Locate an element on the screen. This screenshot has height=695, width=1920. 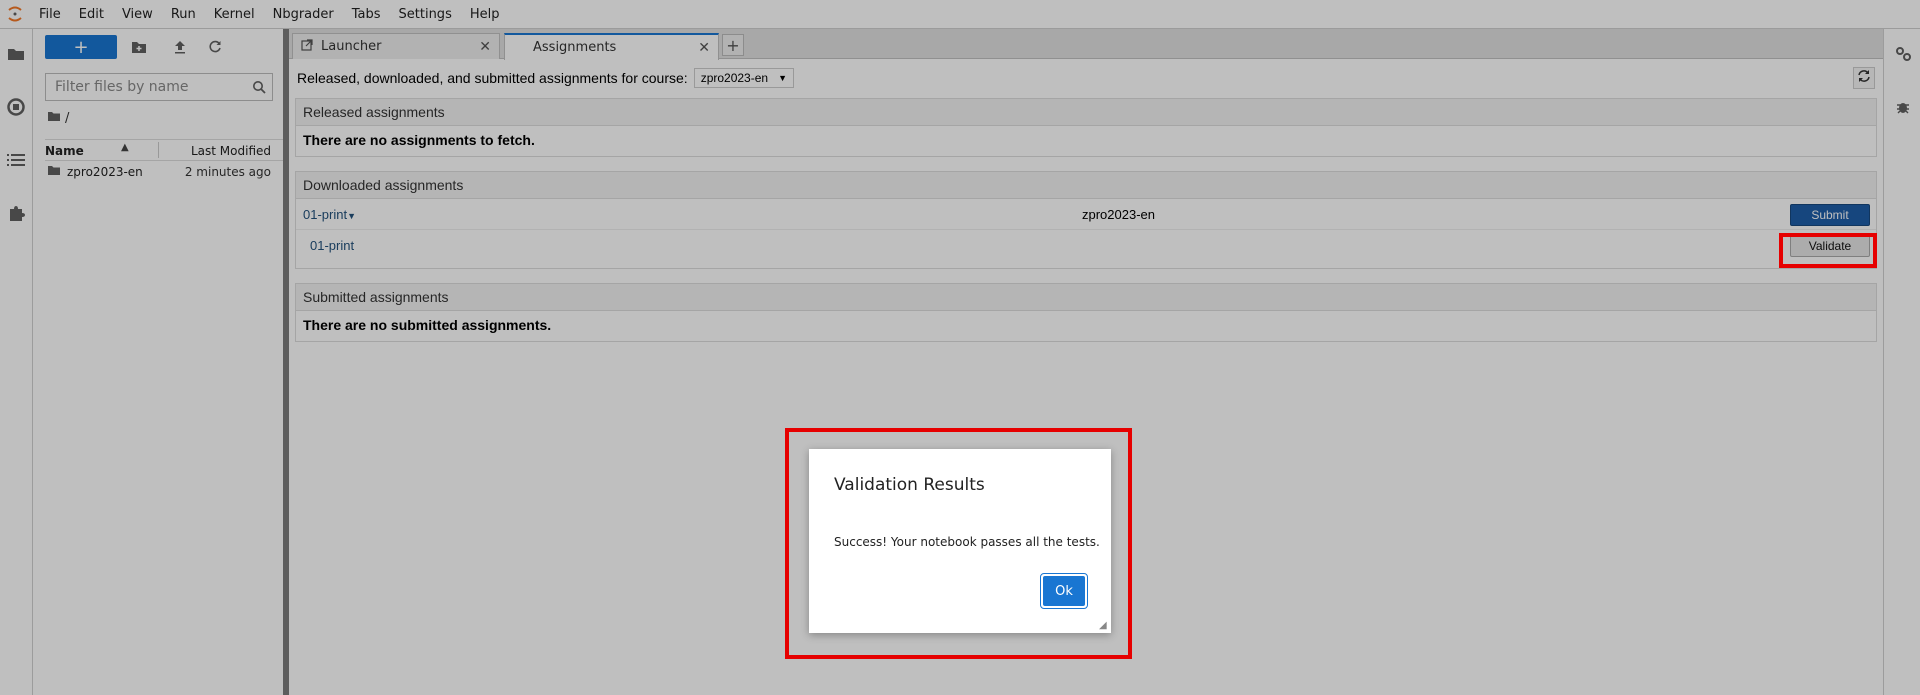
dialog-title: Validation Results is located at coordinates (909, 485).